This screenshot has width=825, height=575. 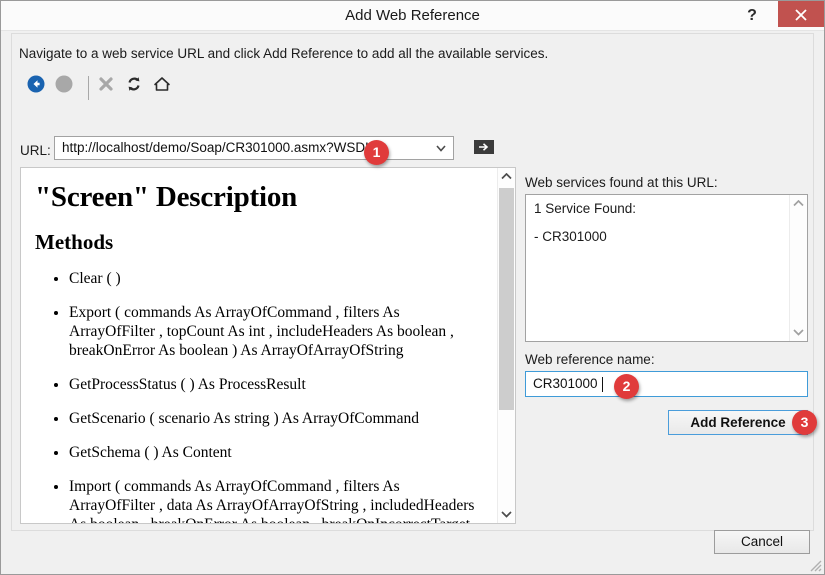 I want to click on add-reference-label: Add Reference, so click(x=738, y=422).